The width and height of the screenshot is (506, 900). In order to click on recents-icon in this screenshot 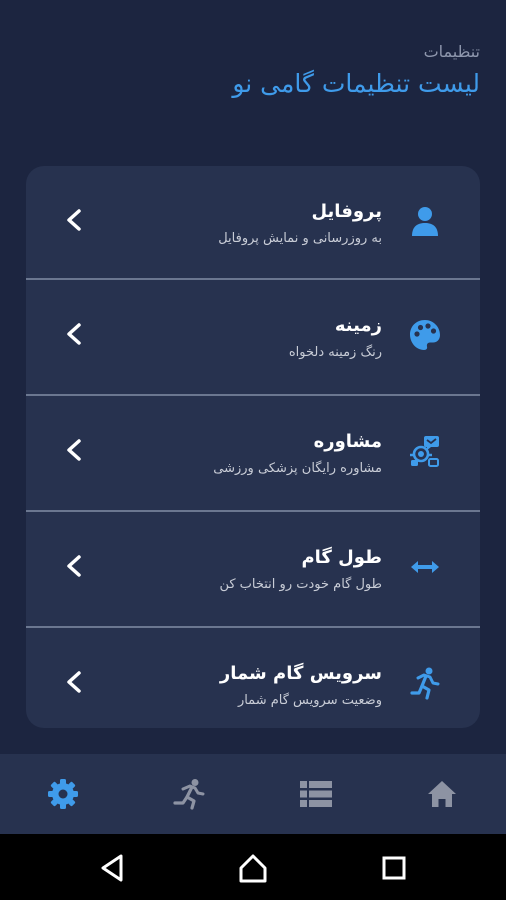, I will do `click(394, 868)`.